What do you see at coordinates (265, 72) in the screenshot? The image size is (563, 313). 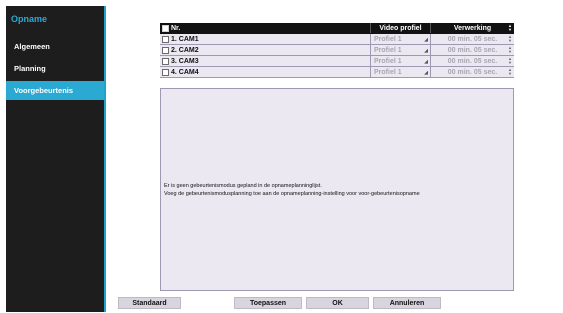 I see `row-camera-cell: 4. CAM4` at bounding box center [265, 72].